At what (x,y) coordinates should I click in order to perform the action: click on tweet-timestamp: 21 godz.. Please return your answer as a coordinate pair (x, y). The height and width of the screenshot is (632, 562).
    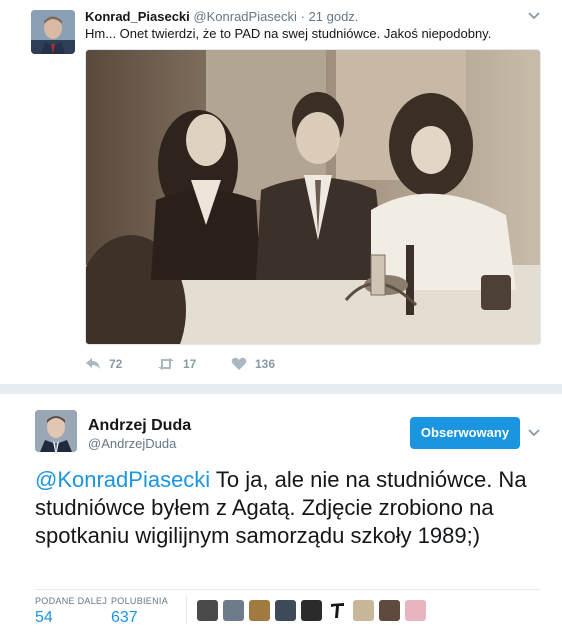
    Looking at the image, I should click on (334, 16).